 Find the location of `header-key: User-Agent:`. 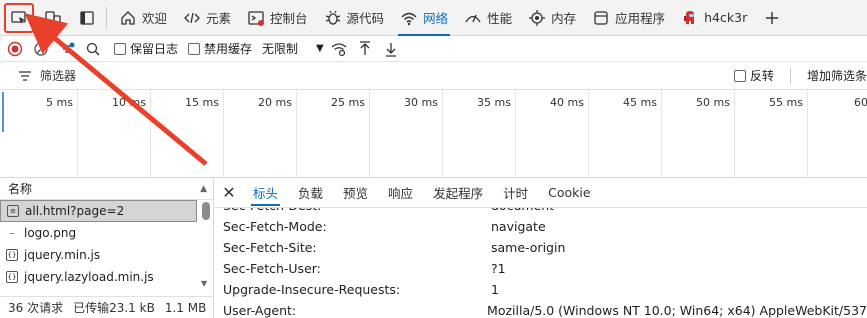

header-key: User-Agent: is located at coordinates (260, 310).